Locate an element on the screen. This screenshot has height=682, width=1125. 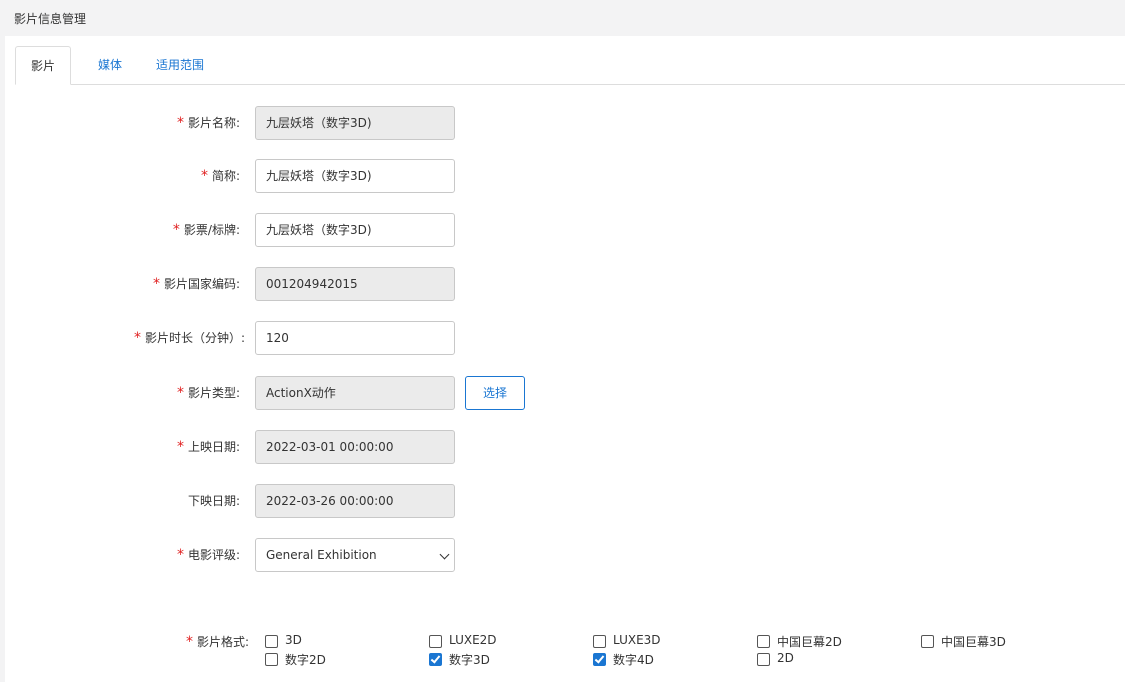
row-film-name: * 影片名称: 九层妖塔（数字3D) is located at coordinates (565, 124).